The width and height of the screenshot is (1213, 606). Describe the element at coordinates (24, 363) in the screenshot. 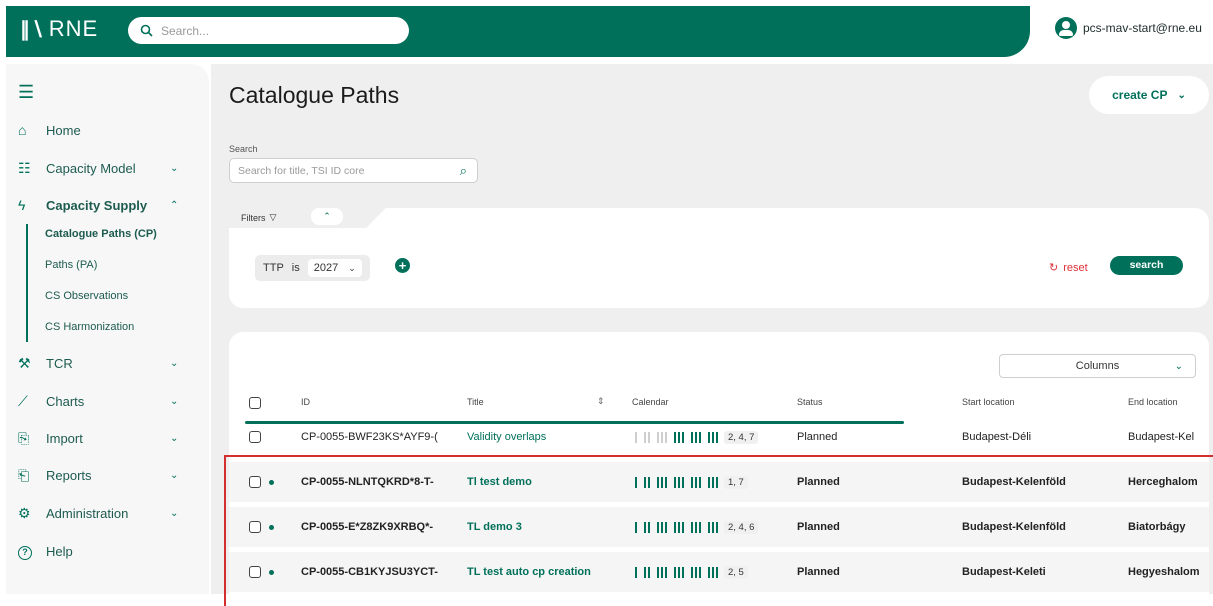

I see `tcr-icon: ⚒` at that location.